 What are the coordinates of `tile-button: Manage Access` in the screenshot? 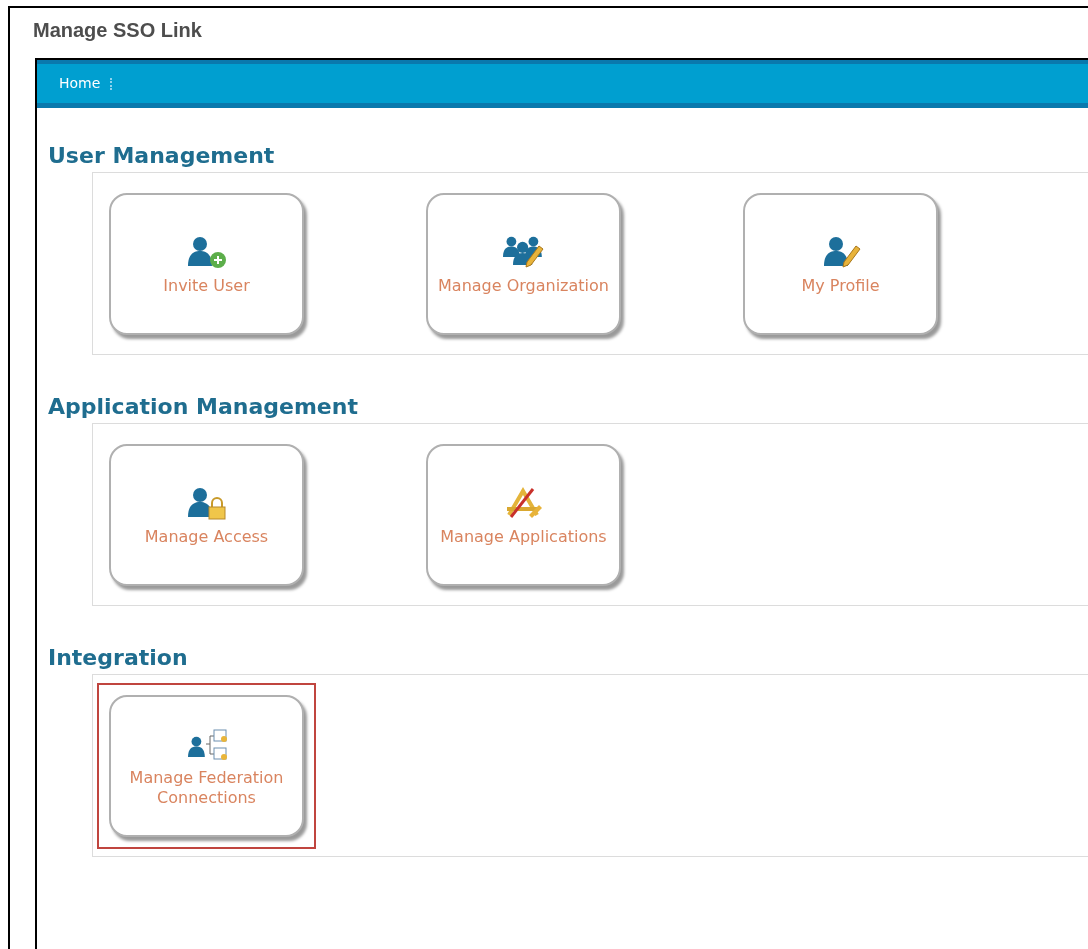 It's located at (206, 514).